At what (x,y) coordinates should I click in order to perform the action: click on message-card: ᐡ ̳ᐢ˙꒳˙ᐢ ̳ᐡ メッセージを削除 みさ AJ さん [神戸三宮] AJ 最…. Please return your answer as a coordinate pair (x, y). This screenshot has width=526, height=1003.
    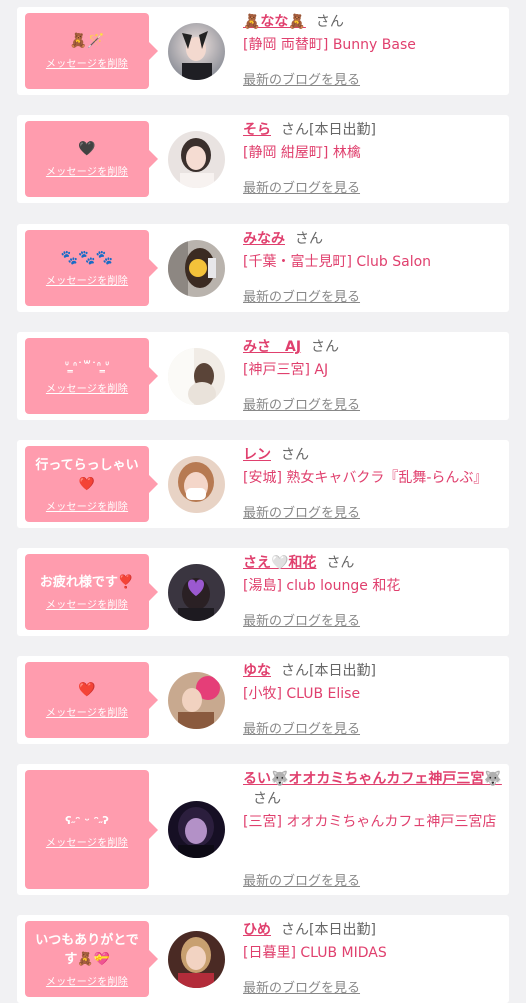
    Looking at the image, I should click on (263, 376).